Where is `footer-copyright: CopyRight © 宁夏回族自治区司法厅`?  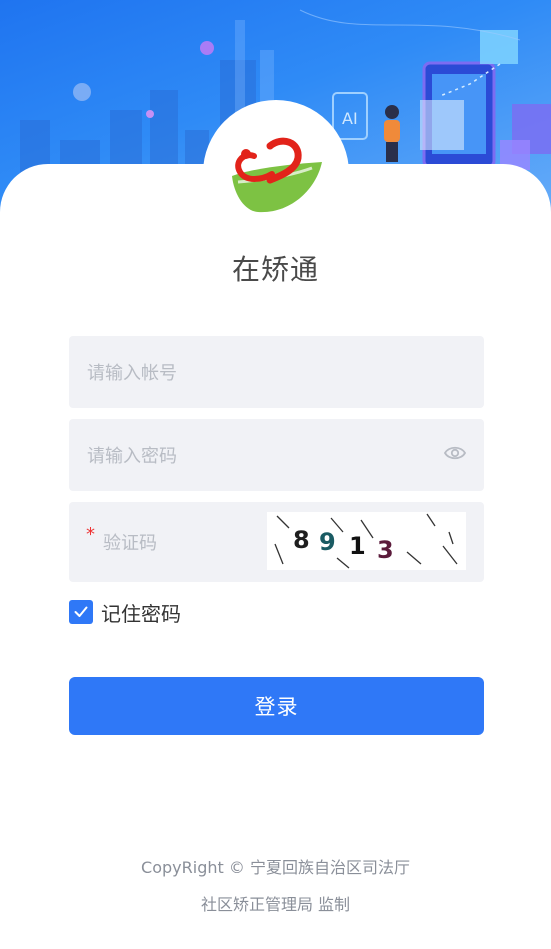
footer-copyright: CopyRight © 宁夏回族自治区司法厅 is located at coordinates (275, 867).